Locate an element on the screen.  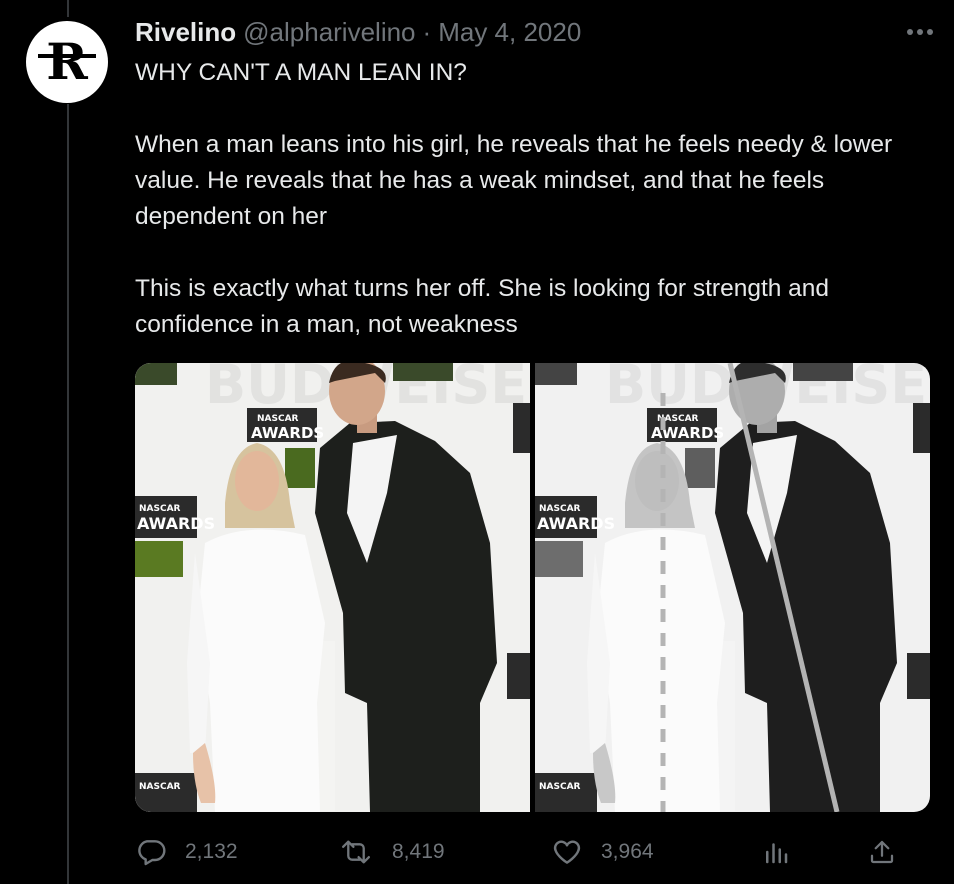
like-button: 3,964 is located at coordinates (602, 852).